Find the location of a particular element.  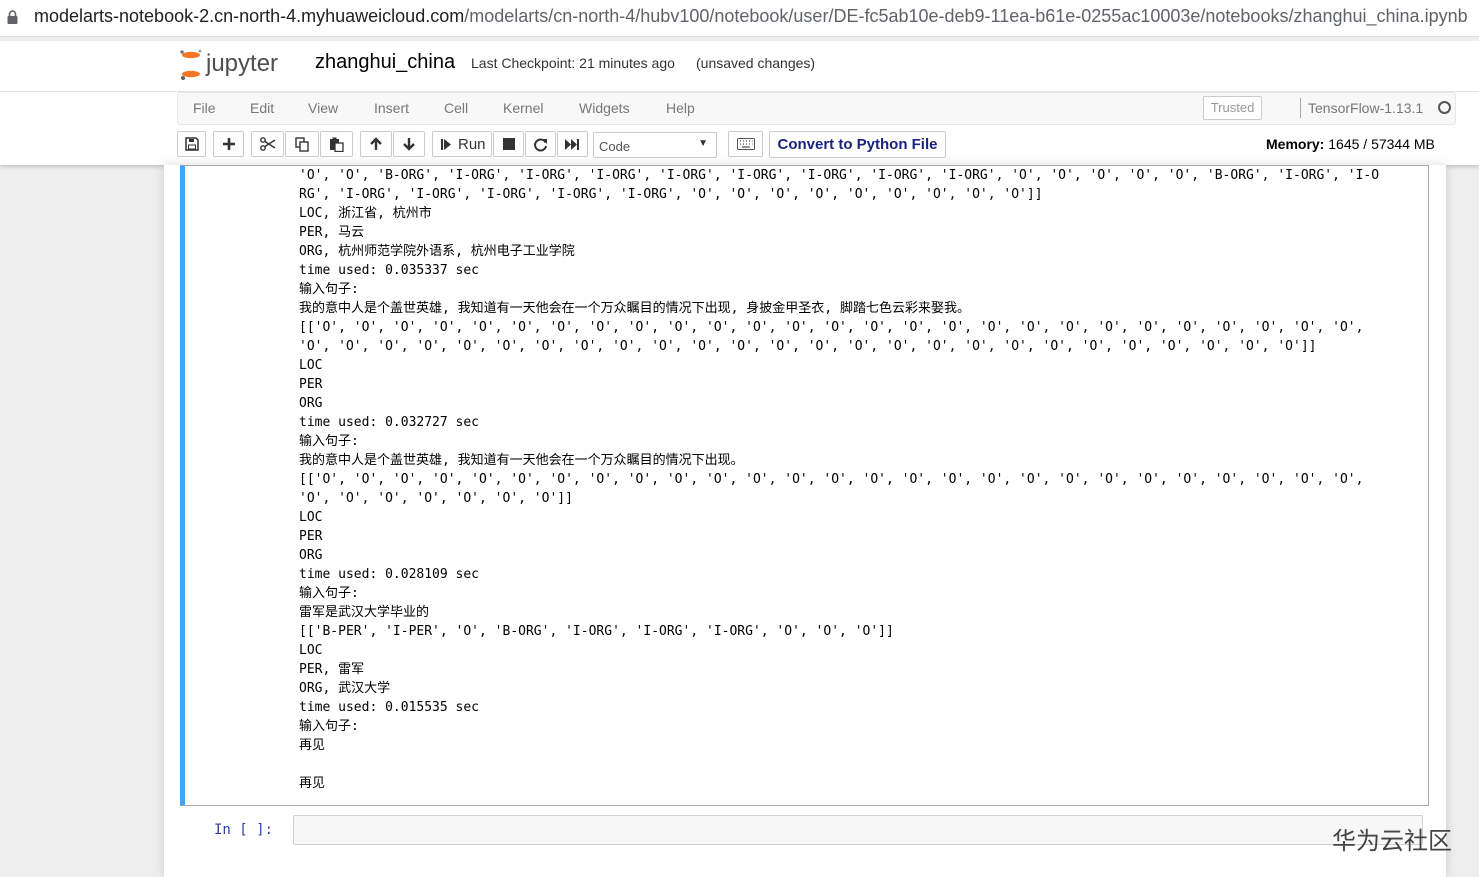

move-down-button is located at coordinates (409, 144).